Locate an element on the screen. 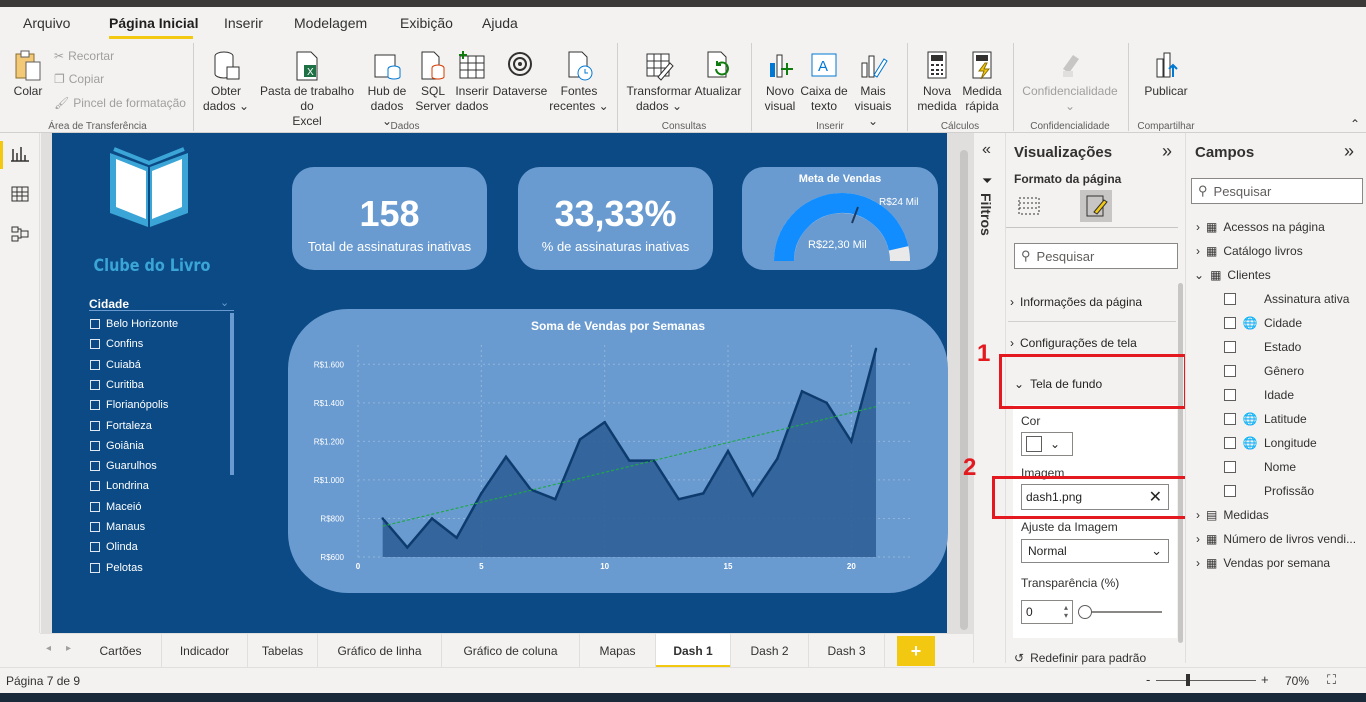  zoom-slider-thumb is located at coordinates (1188, 680).